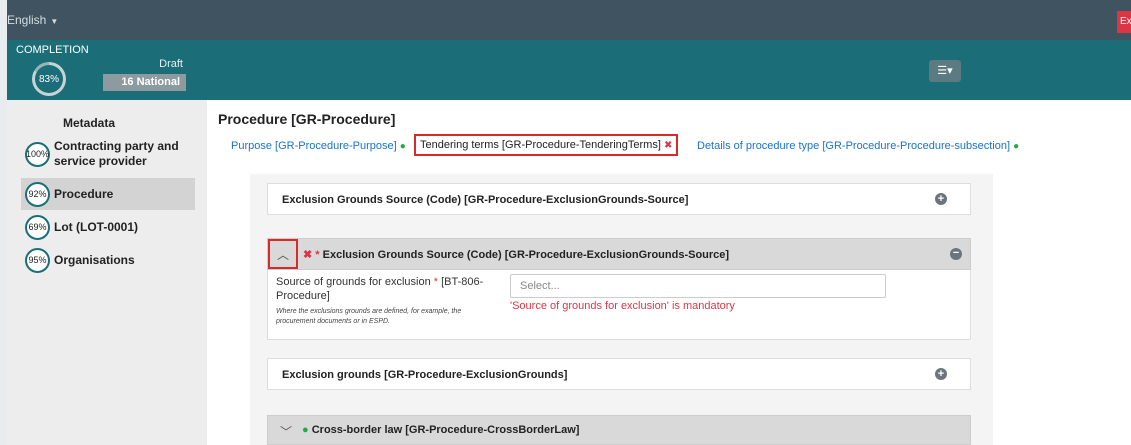  What do you see at coordinates (84, 193) in the screenshot?
I see `sidebar-item-label: Procedure` at bounding box center [84, 193].